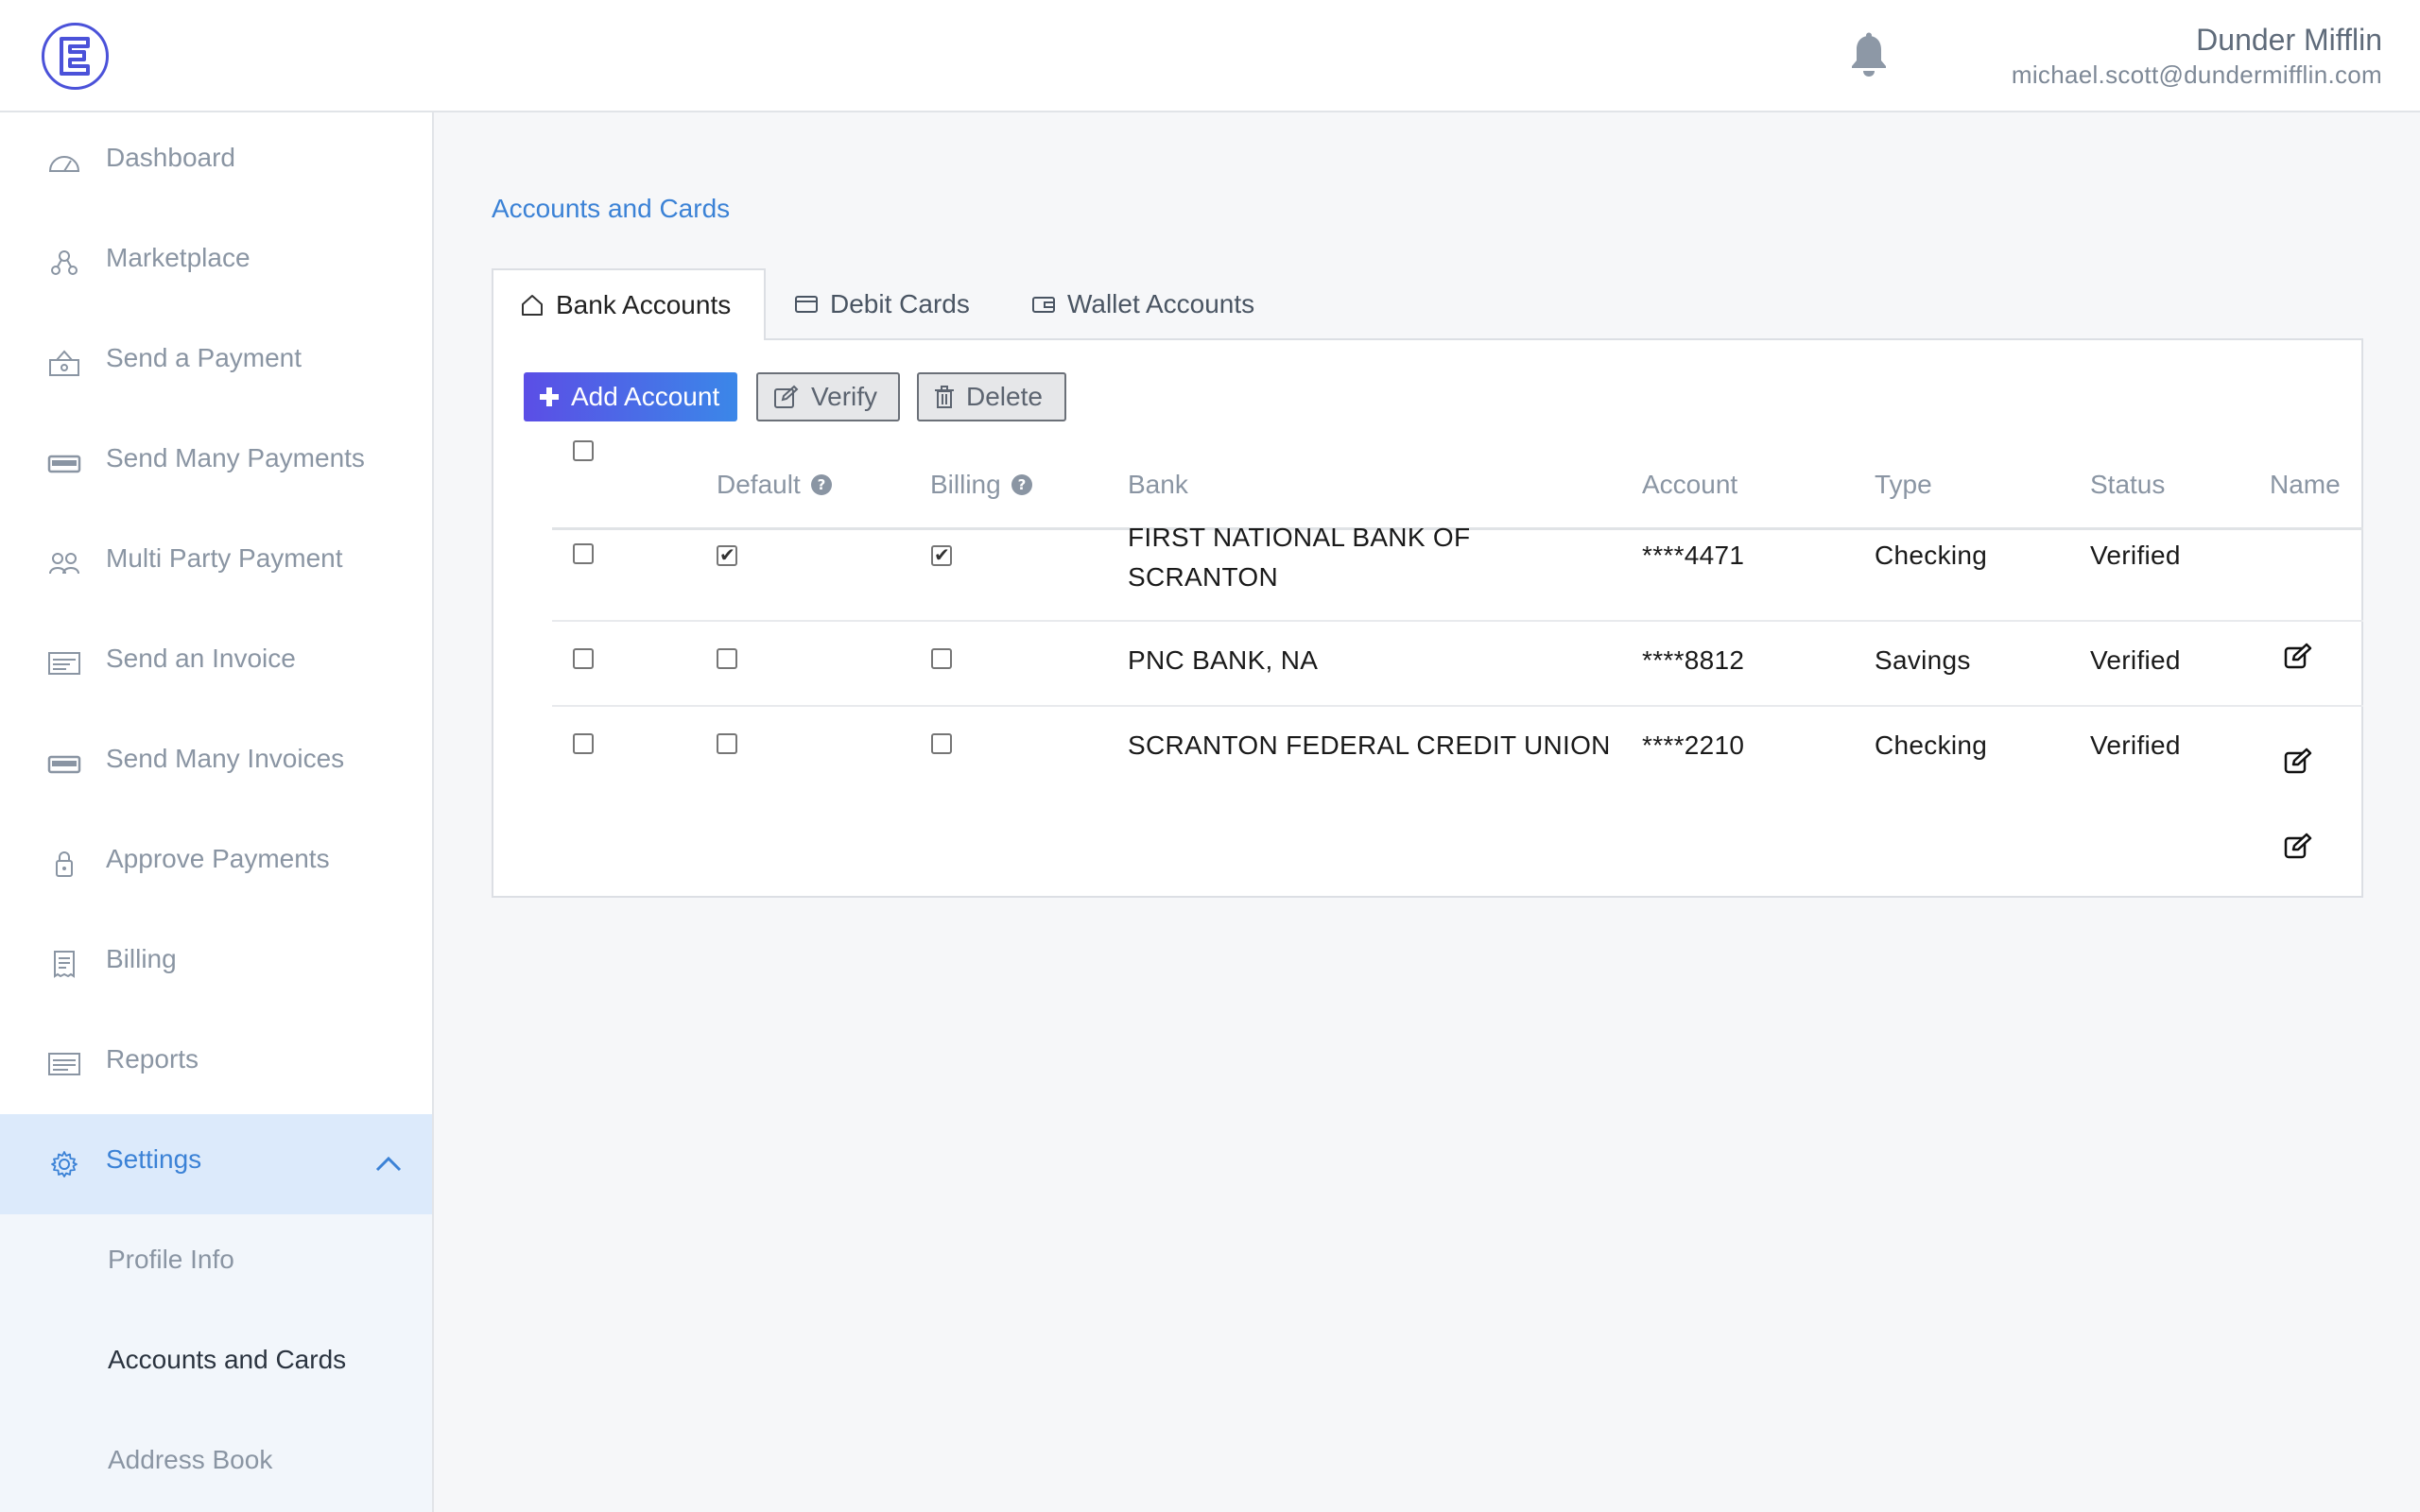 The width and height of the screenshot is (2420, 1512). What do you see at coordinates (630, 396) in the screenshot?
I see `add-account-button: Add Account` at bounding box center [630, 396].